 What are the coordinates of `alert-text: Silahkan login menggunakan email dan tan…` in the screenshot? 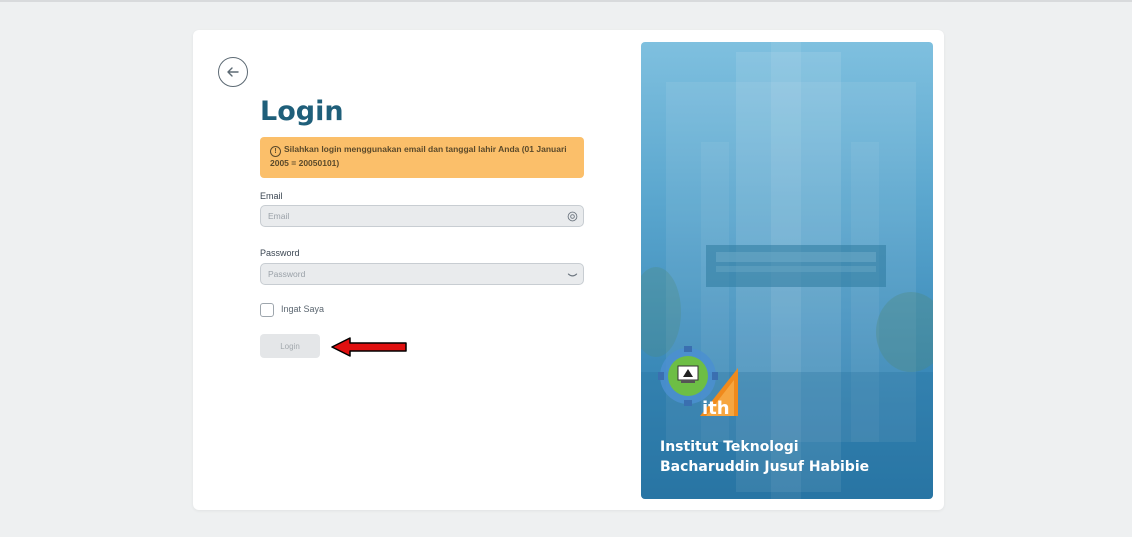 It's located at (418, 156).